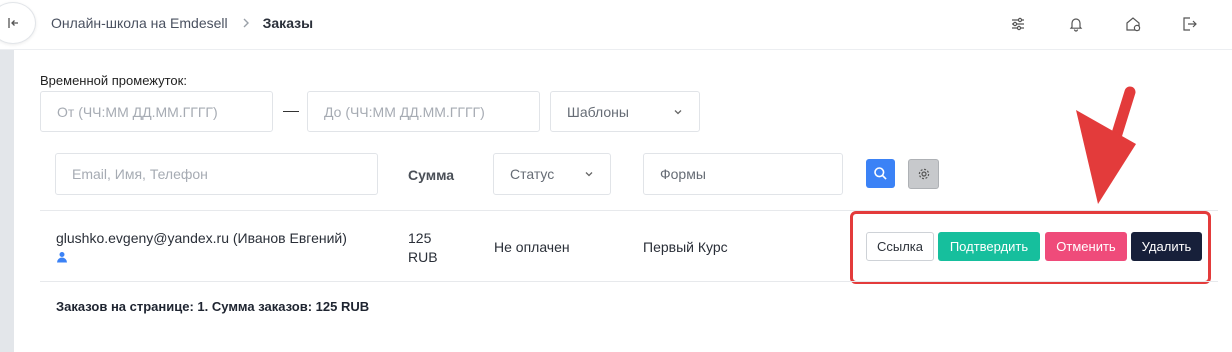  Describe the element at coordinates (13, 23) in the screenshot. I see `collapse-icon` at that location.